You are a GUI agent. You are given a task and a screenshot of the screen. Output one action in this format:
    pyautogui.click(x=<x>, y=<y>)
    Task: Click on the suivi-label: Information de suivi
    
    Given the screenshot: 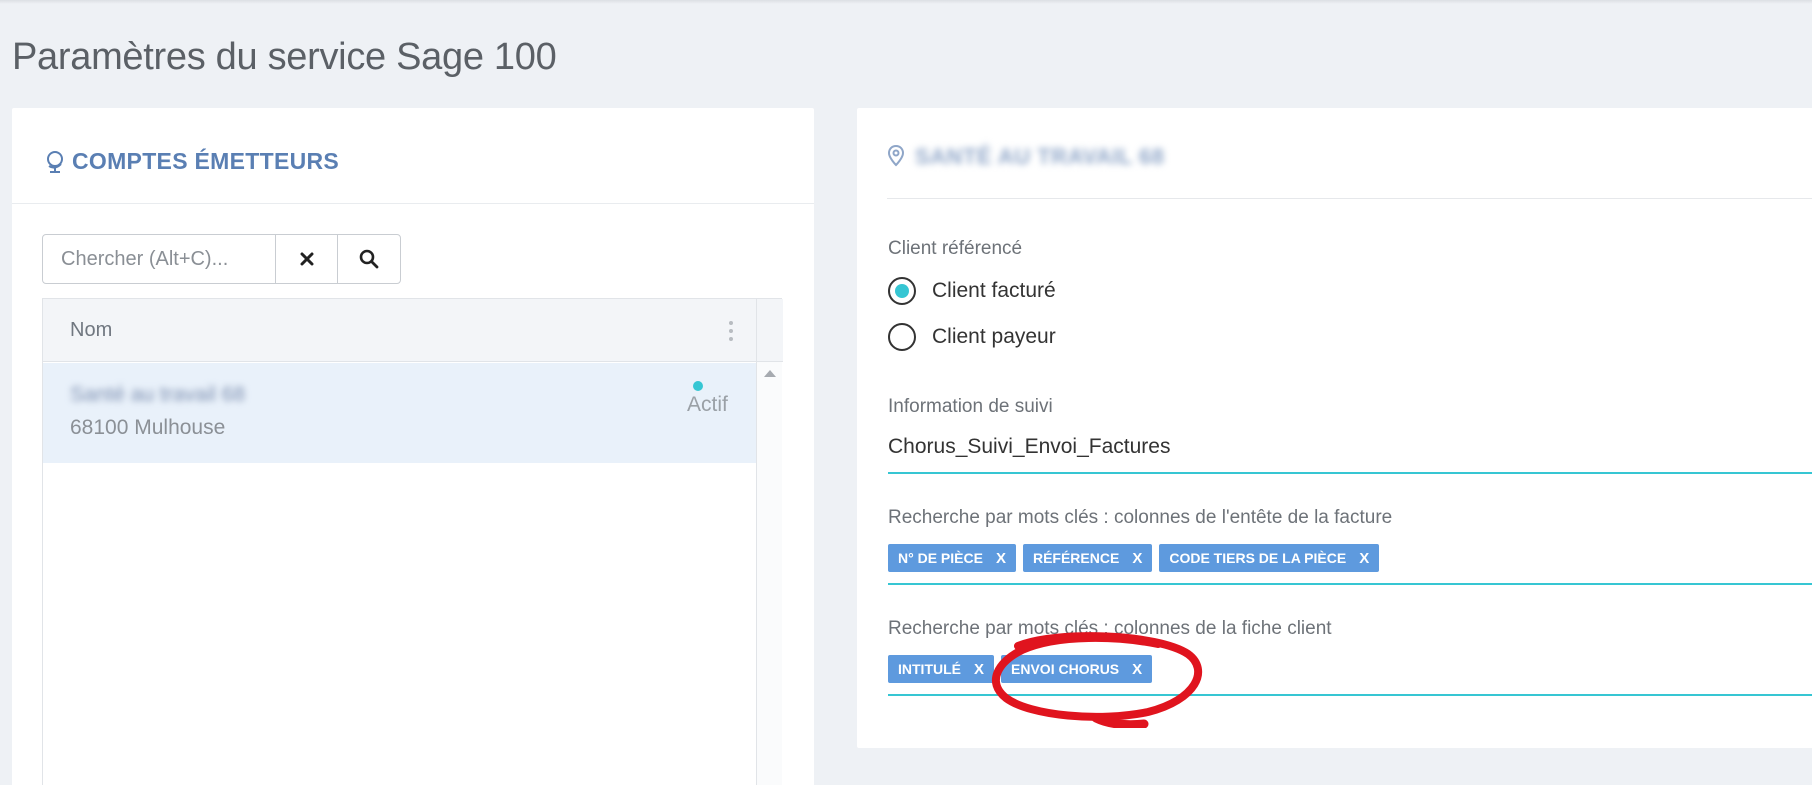 What is the action you would take?
    pyautogui.click(x=970, y=406)
    